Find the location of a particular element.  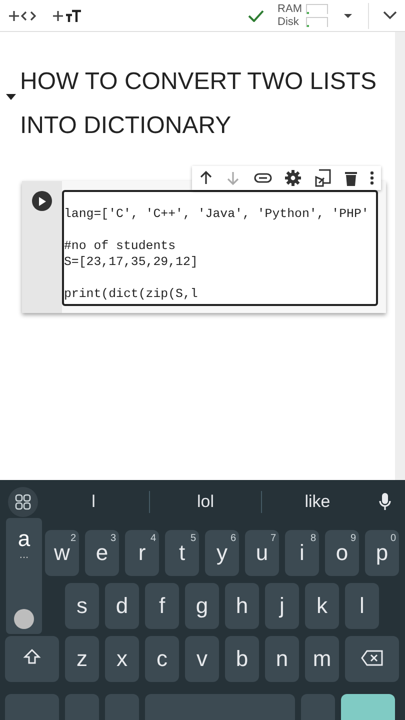

key-hint: 6 is located at coordinates (233, 538).